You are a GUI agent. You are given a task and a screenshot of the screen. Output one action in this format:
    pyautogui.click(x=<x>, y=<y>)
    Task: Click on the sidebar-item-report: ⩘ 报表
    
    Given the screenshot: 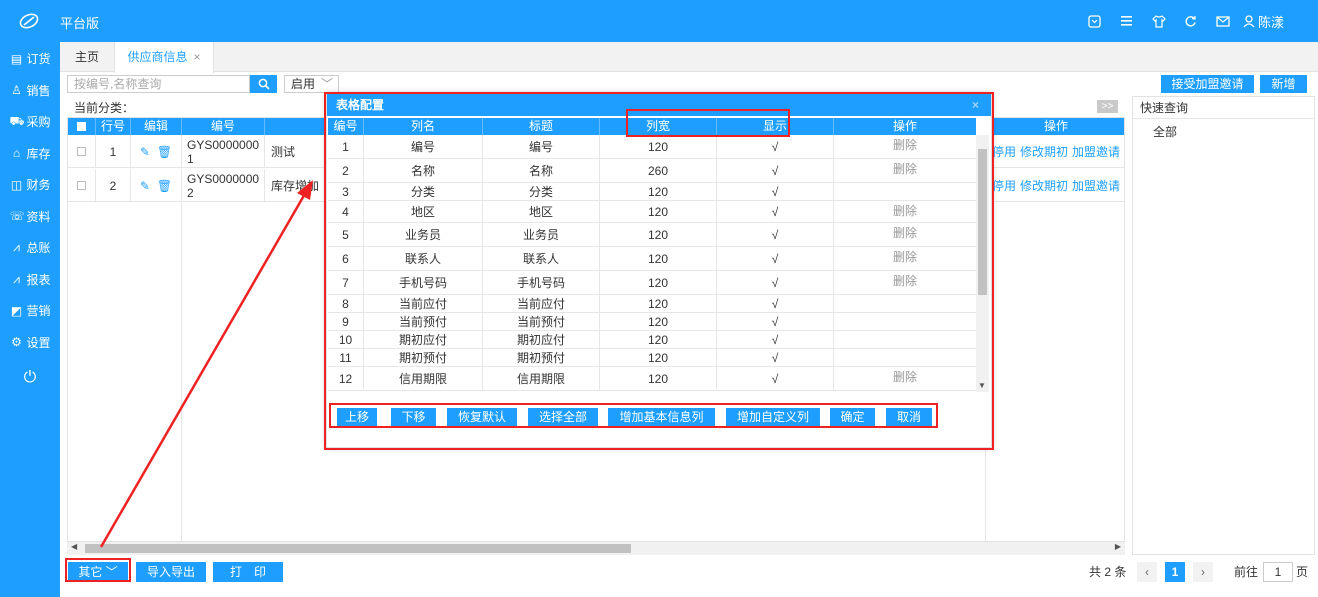 What is the action you would take?
    pyautogui.click(x=30, y=280)
    